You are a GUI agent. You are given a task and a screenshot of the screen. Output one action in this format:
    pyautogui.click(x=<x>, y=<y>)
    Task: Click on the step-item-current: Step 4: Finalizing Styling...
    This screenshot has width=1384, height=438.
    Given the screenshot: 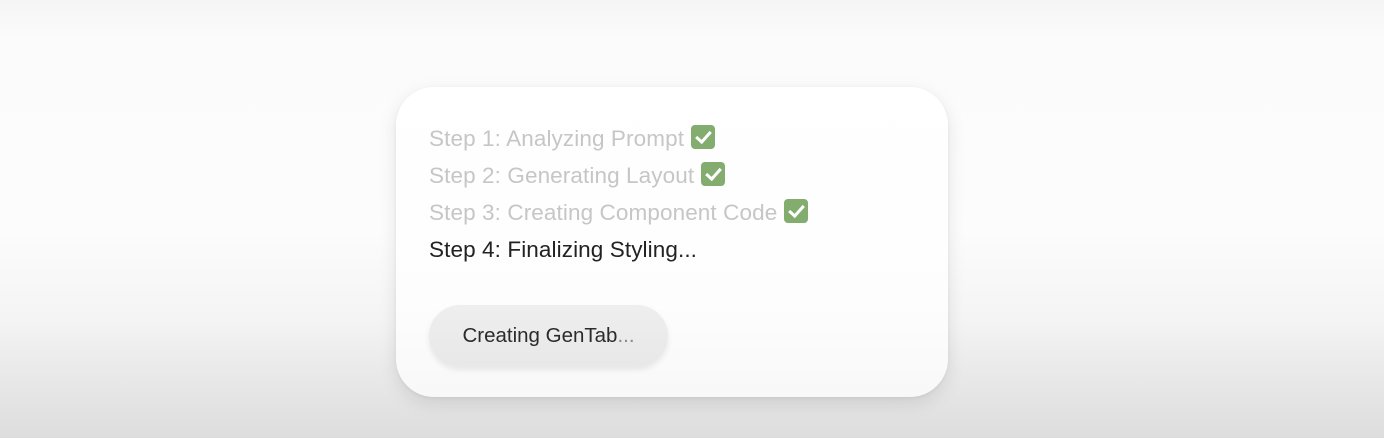 What is the action you would take?
    pyautogui.click(x=618, y=249)
    